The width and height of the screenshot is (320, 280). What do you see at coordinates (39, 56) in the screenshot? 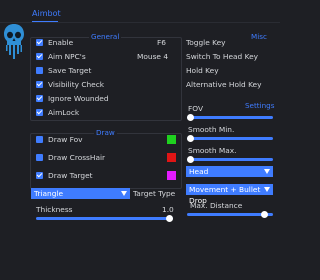
I see `aim-npcs-checkbox` at bounding box center [39, 56].